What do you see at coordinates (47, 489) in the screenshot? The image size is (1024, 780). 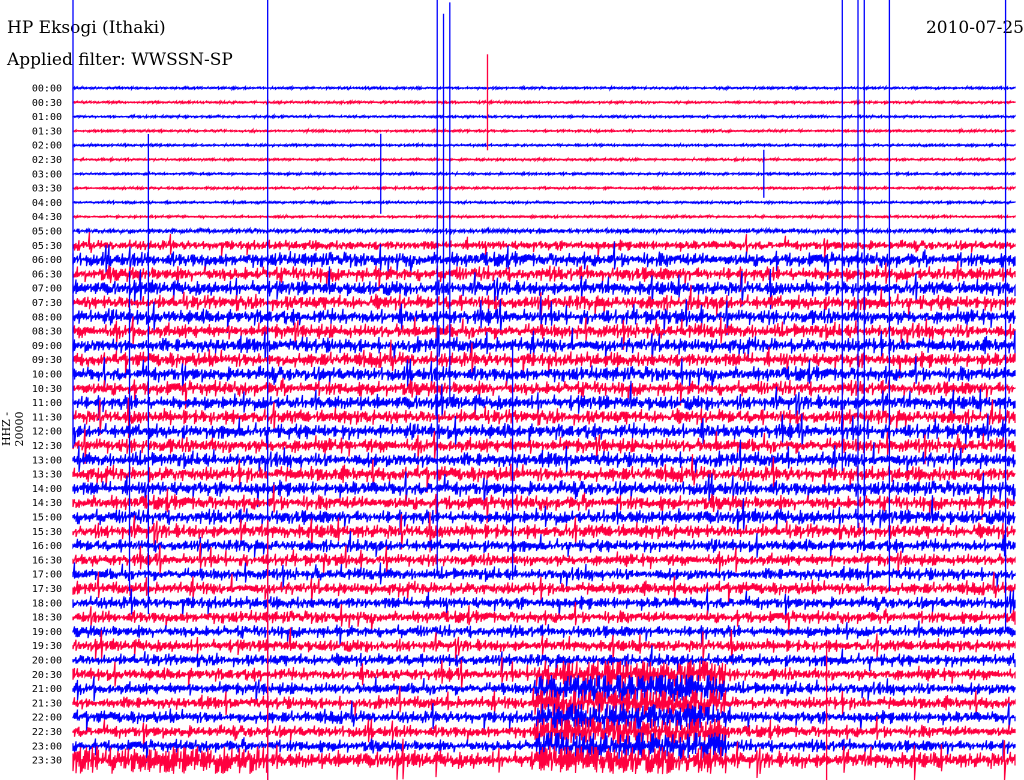 I see `row-time-label: 14:00` at bounding box center [47, 489].